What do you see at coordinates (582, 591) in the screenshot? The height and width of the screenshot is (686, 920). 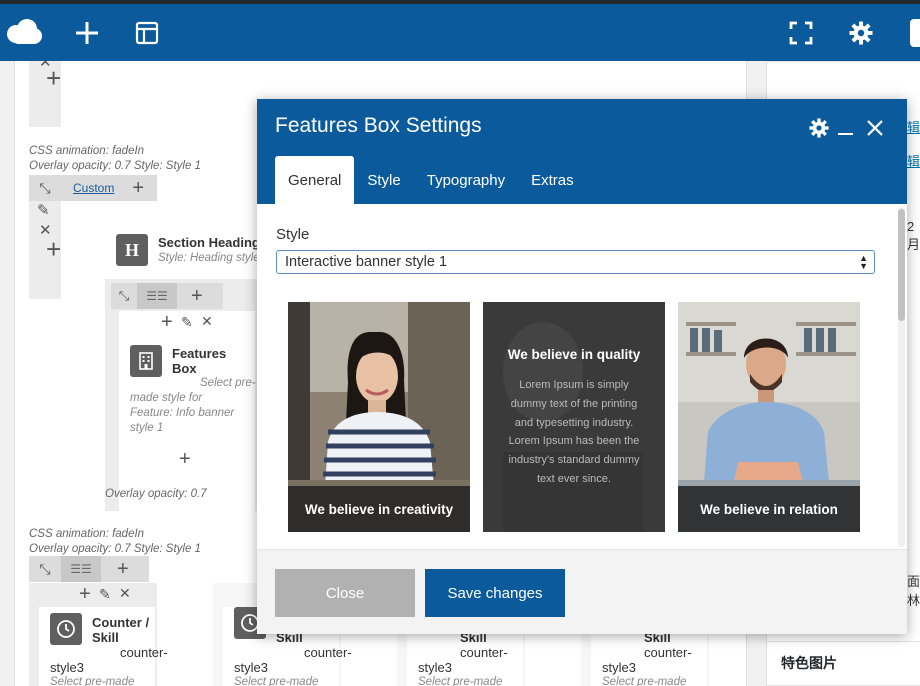 I see `modal-footer: Close Save changes` at bounding box center [582, 591].